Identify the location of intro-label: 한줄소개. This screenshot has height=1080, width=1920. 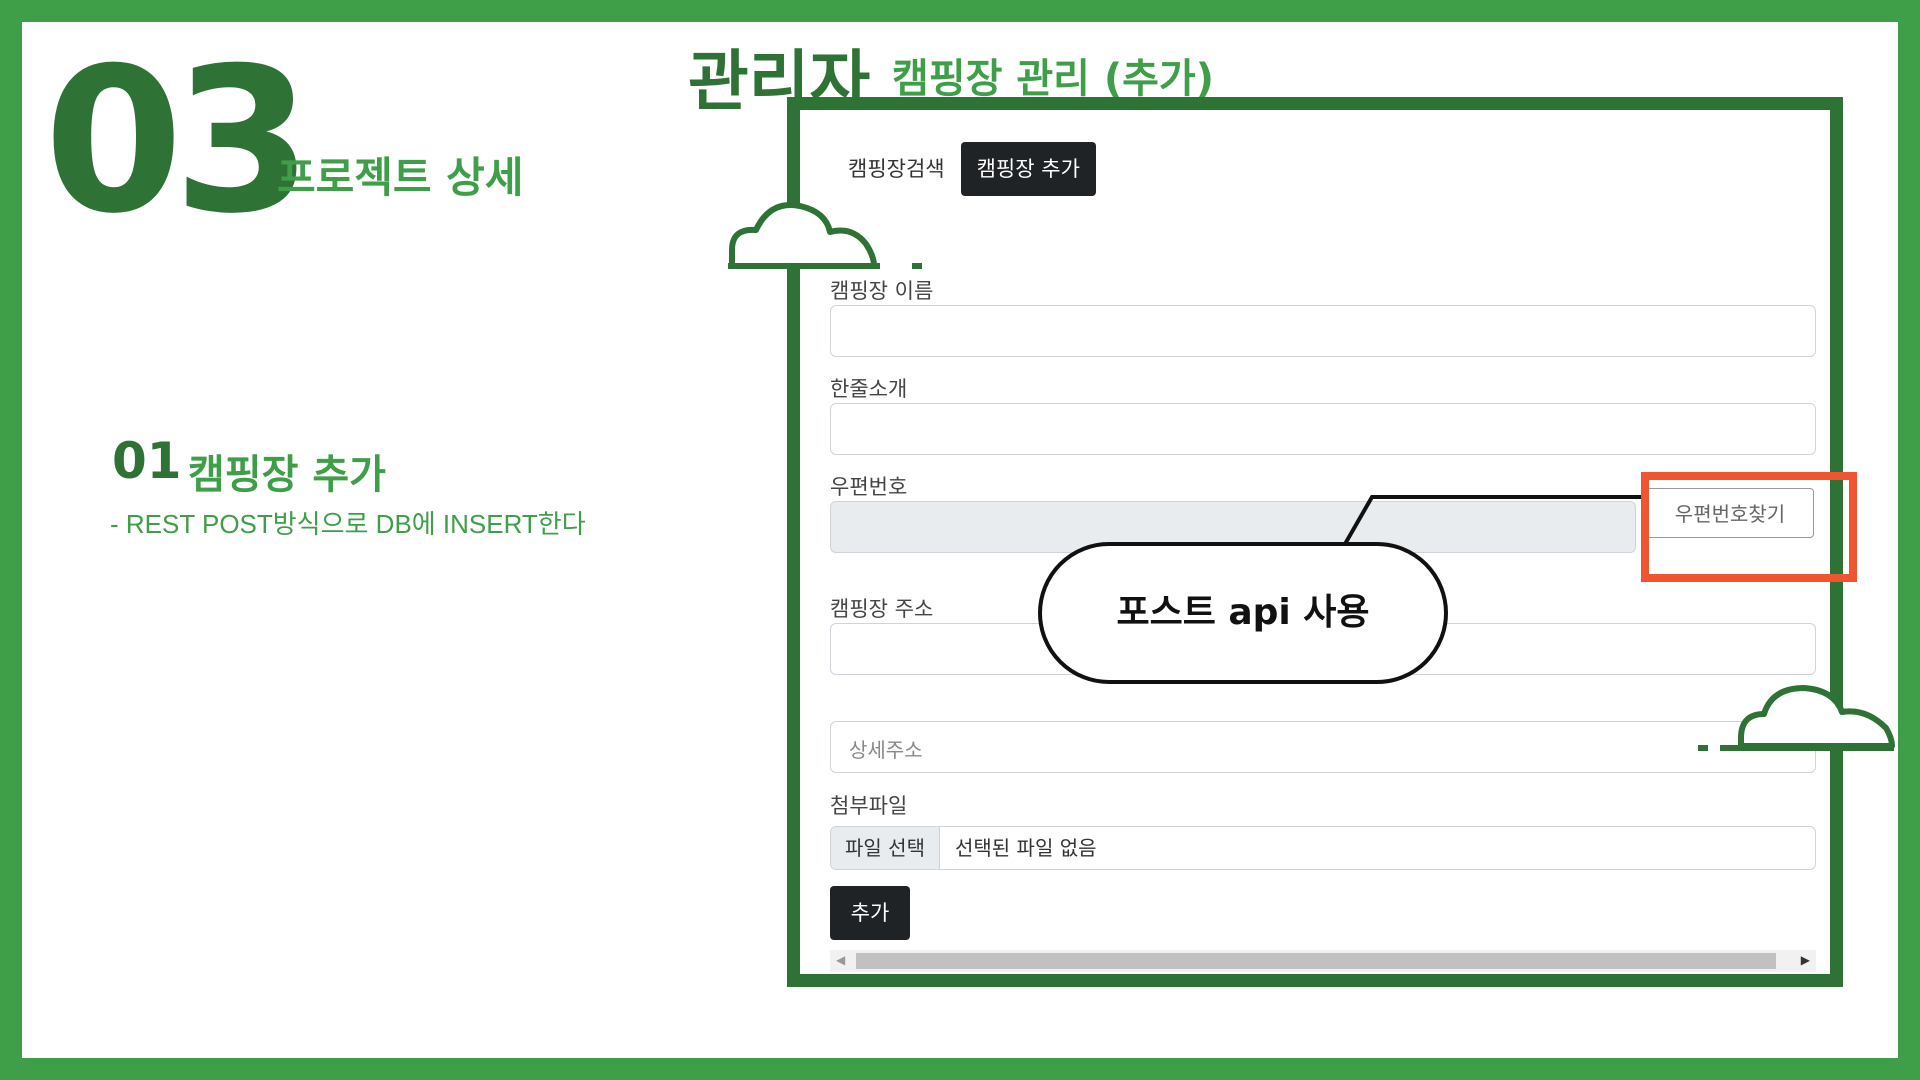
(869, 389).